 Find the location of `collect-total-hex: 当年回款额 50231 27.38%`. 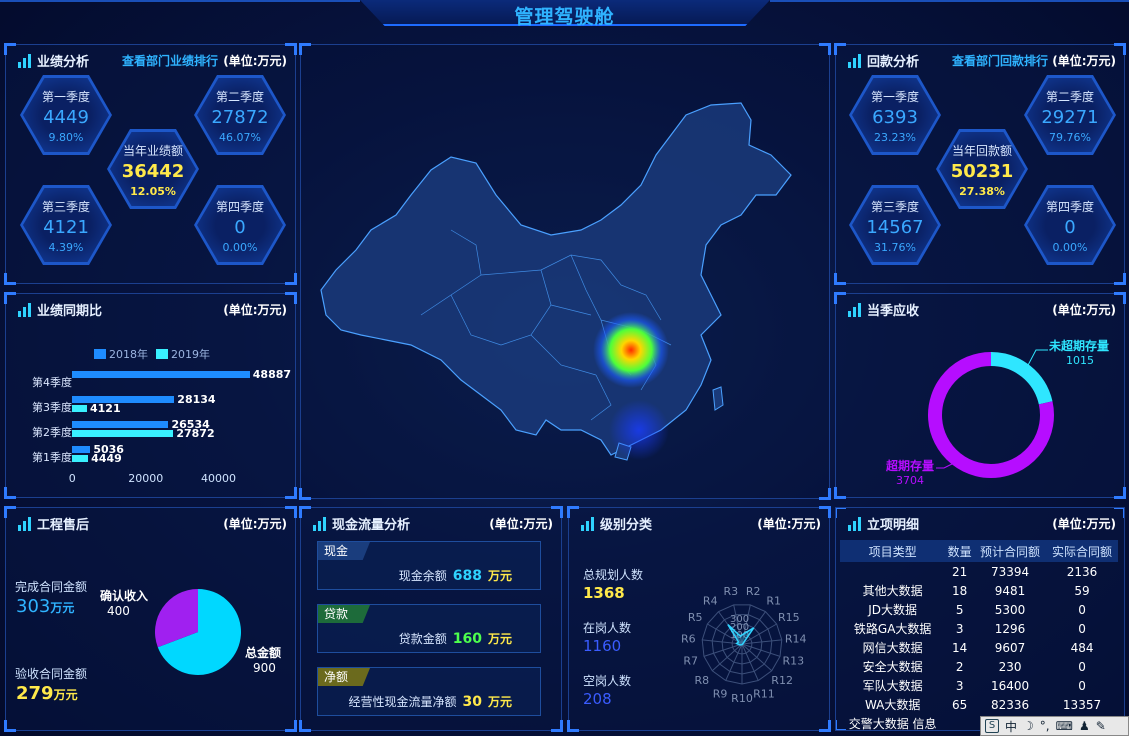

collect-total-hex: 当年回款额 50231 27.38% is located at coordinates (982, 169).